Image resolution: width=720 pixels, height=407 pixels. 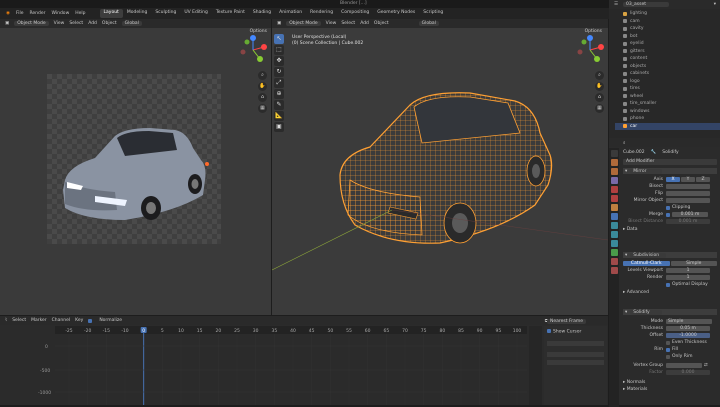 What do you see at coordinates (670, 312) in the screenshot?
I see `solidify-modifier-header: ▾ Solidify` at bounding box center [670, 312].